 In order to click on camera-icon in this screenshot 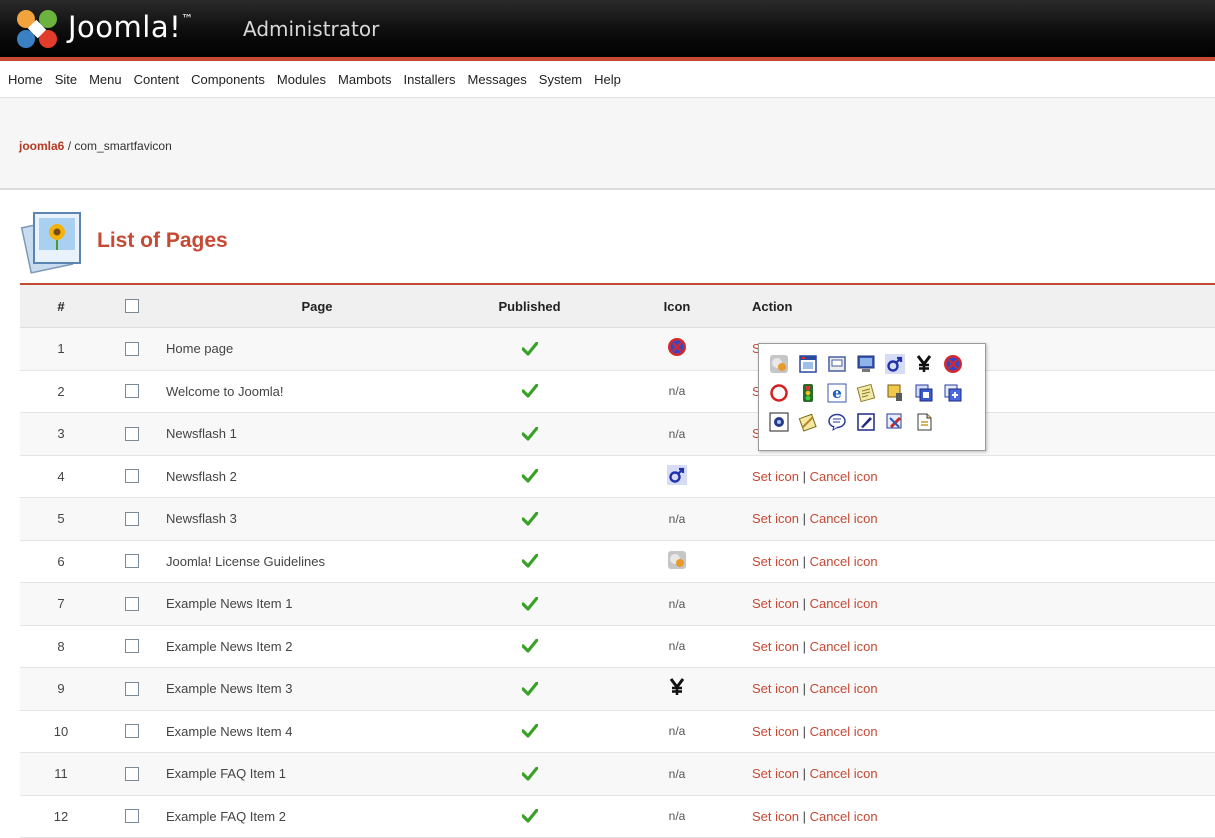, I will do `click(779, 422)`.